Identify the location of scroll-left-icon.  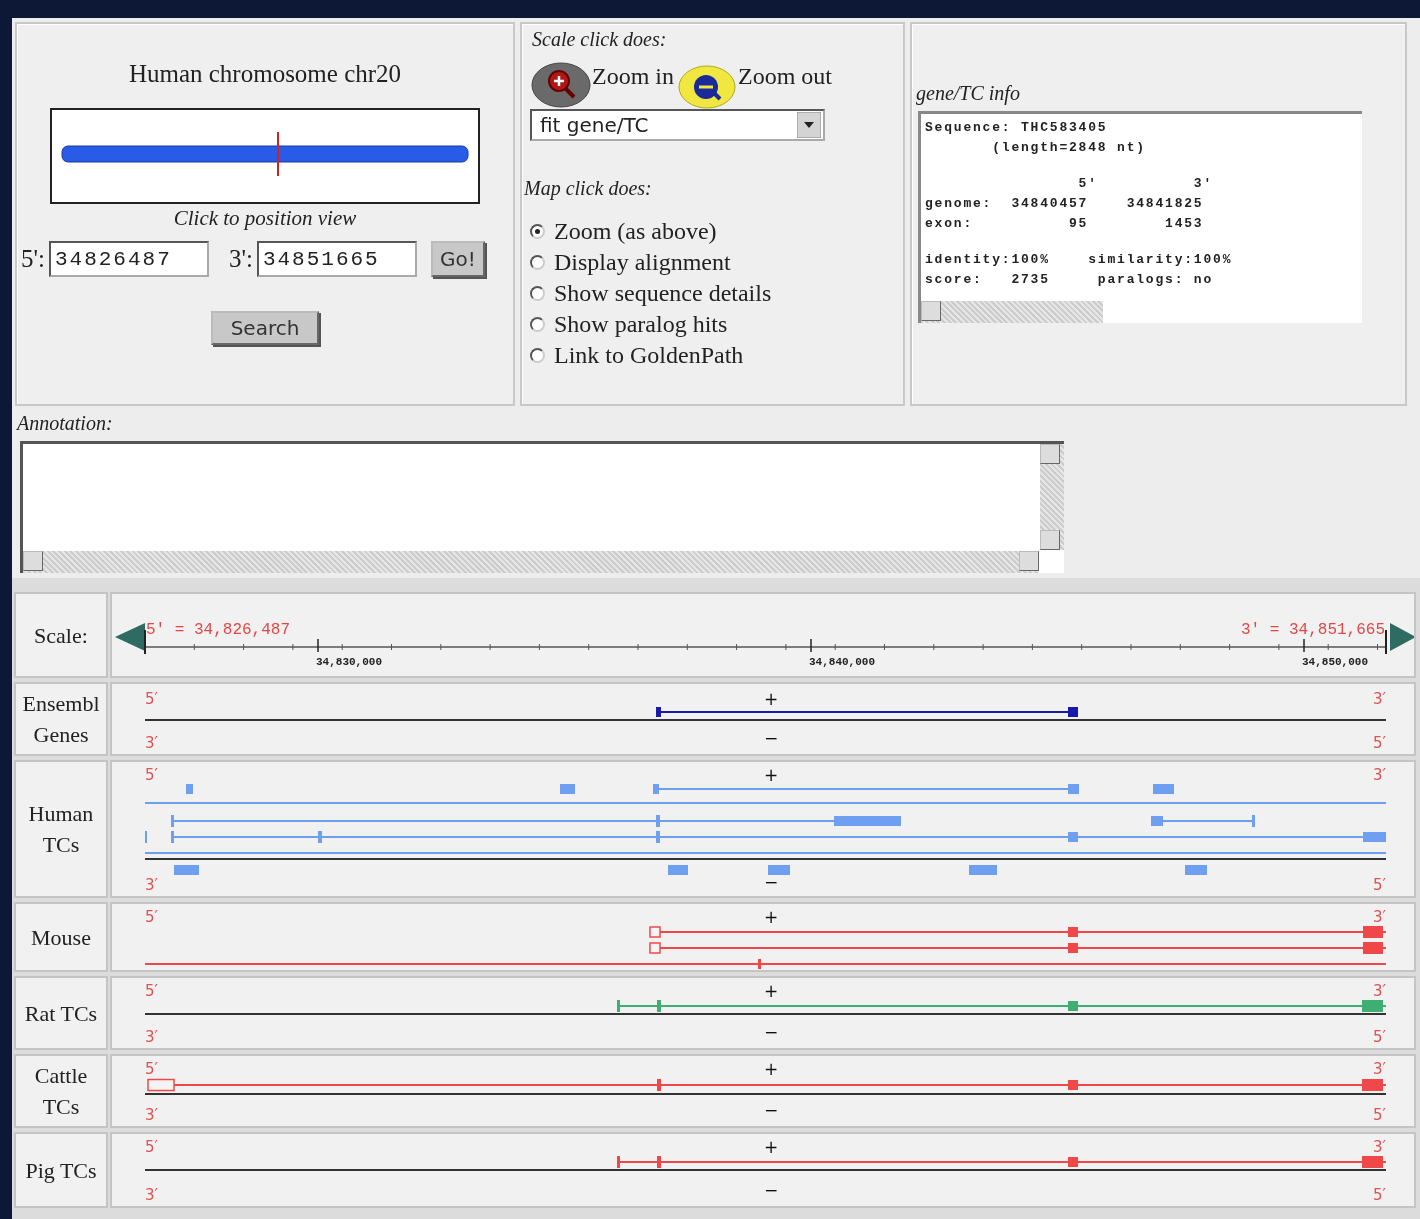
(130, 637).